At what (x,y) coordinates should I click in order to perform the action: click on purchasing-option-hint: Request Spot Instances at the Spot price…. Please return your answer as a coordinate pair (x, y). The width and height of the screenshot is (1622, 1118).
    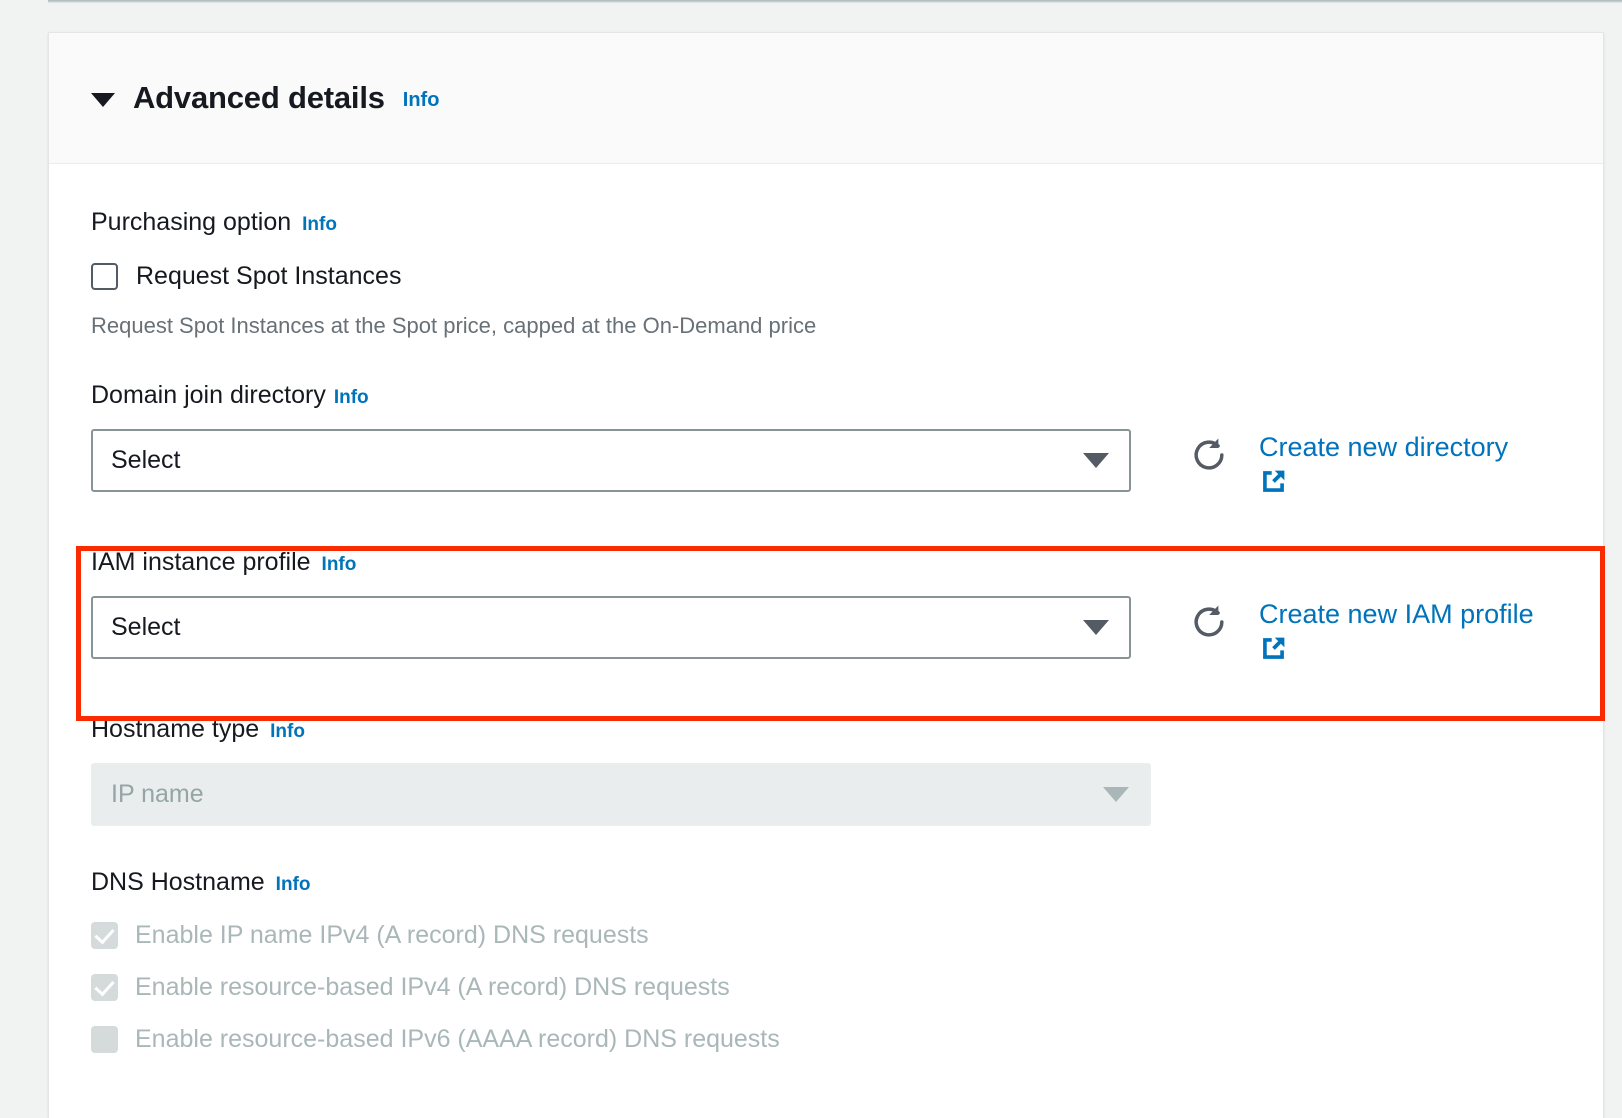
    Looking at the image, I should click on (454, 325).